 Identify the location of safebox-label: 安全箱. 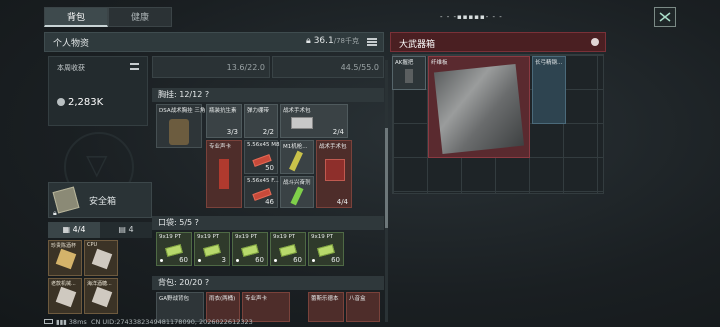
(103, 202).